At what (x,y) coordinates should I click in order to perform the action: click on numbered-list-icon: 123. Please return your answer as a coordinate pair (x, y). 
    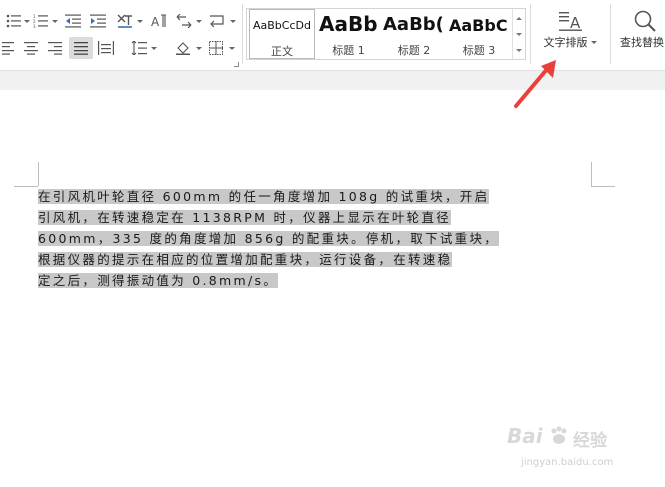
    Looking at the image, I should click on (41, 21).